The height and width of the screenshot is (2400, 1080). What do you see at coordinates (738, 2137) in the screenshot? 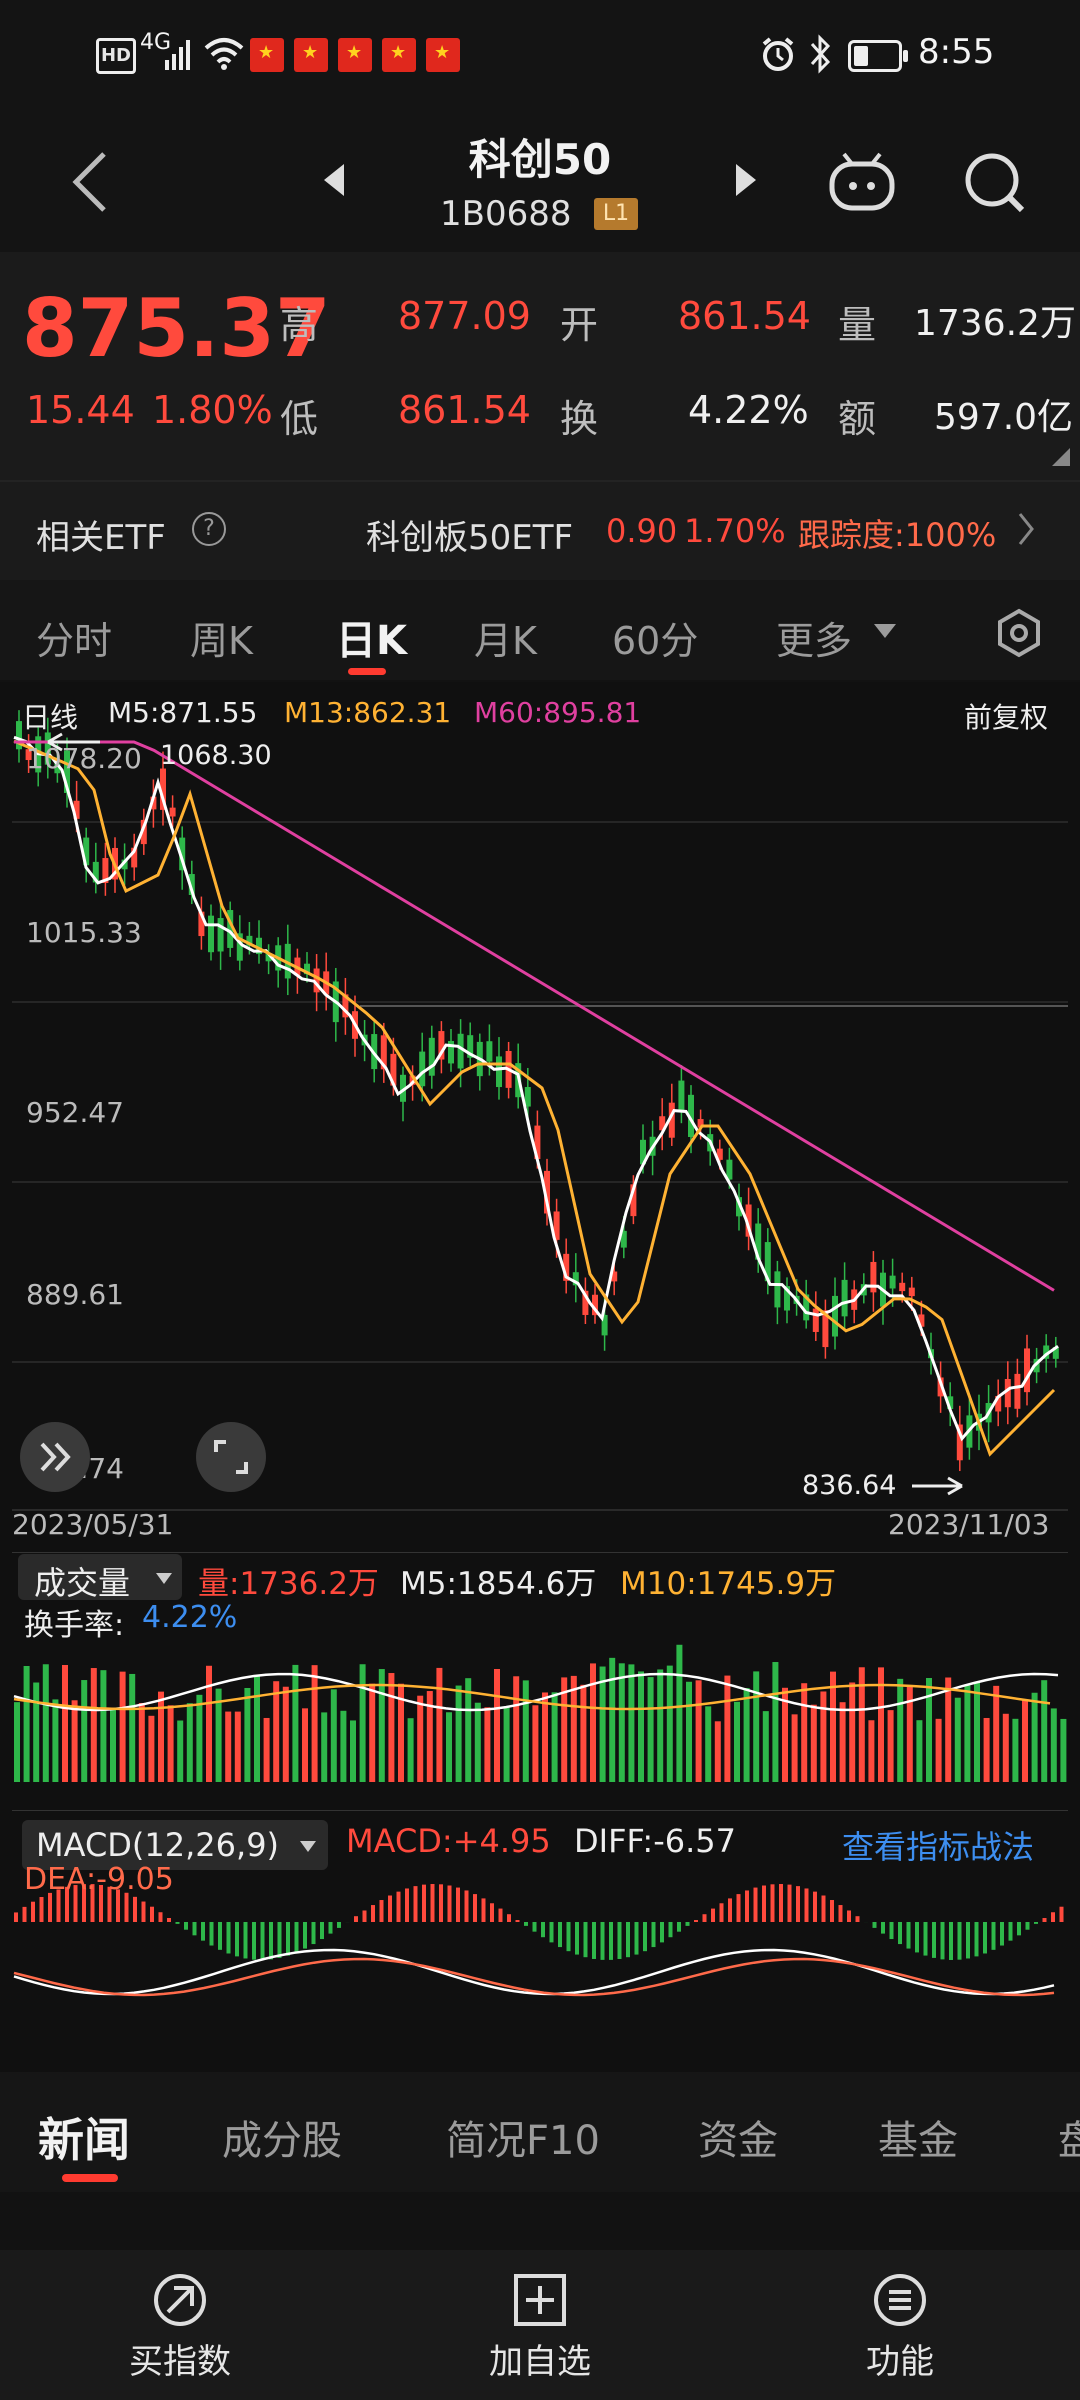
I see `tab-funds-flow: 资金` at bounding box center [738, 2137].